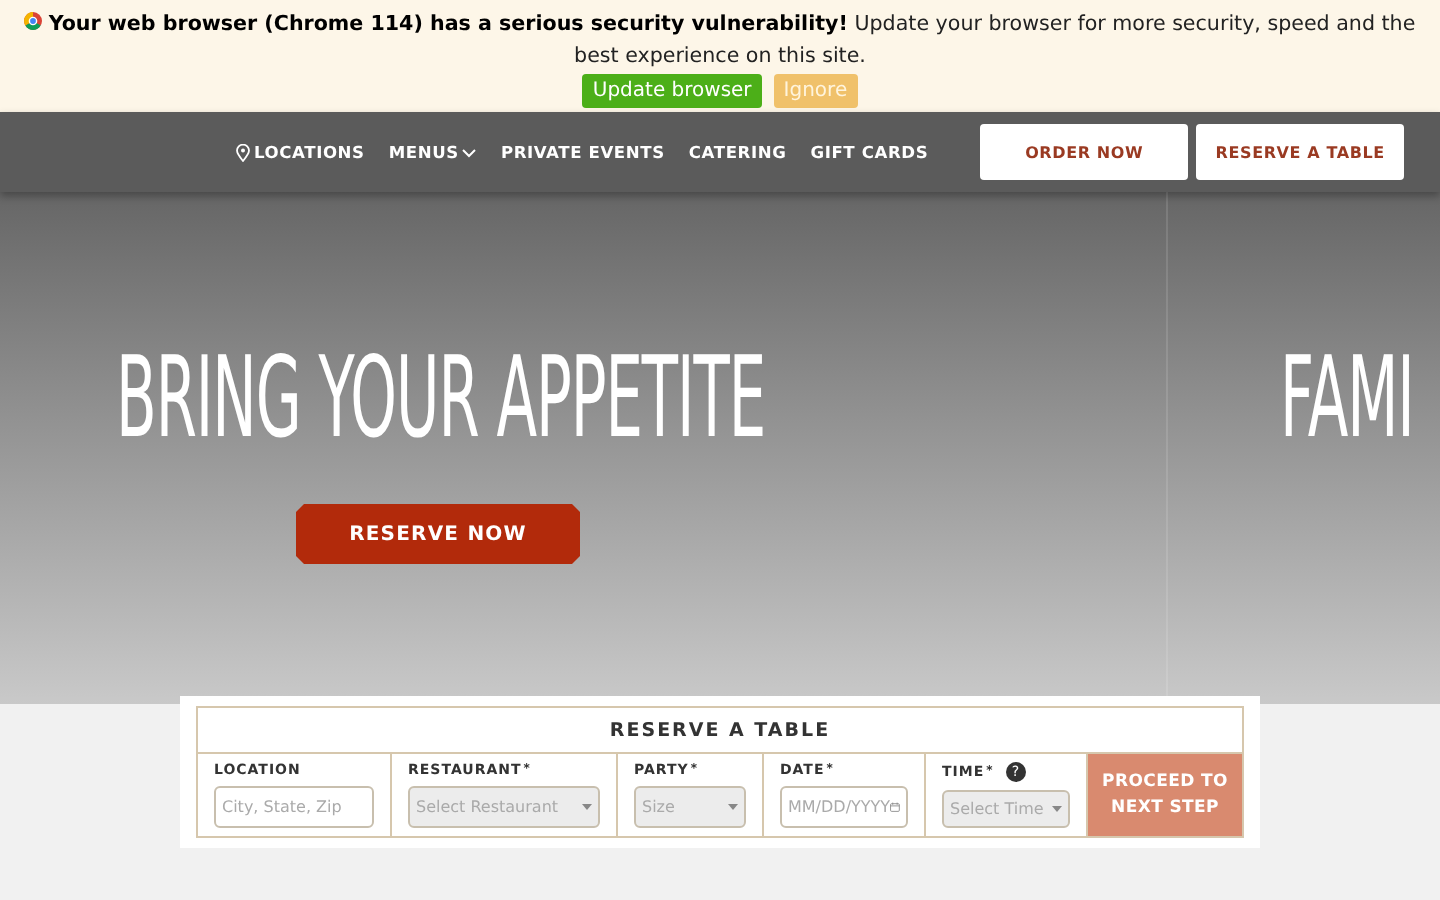 Image resolution: width=1440 pixels, height=900 pixels. What do you see at coordinates (1084, 152) in the screenshot?
I see `order-now-button: ORDER NOW` at bounding box center [1084, 152].